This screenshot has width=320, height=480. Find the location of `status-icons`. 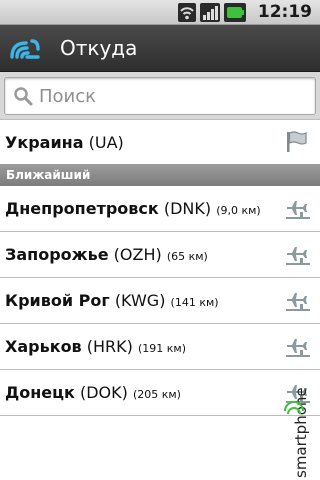

status-icons is located at coordinates (212, 12).